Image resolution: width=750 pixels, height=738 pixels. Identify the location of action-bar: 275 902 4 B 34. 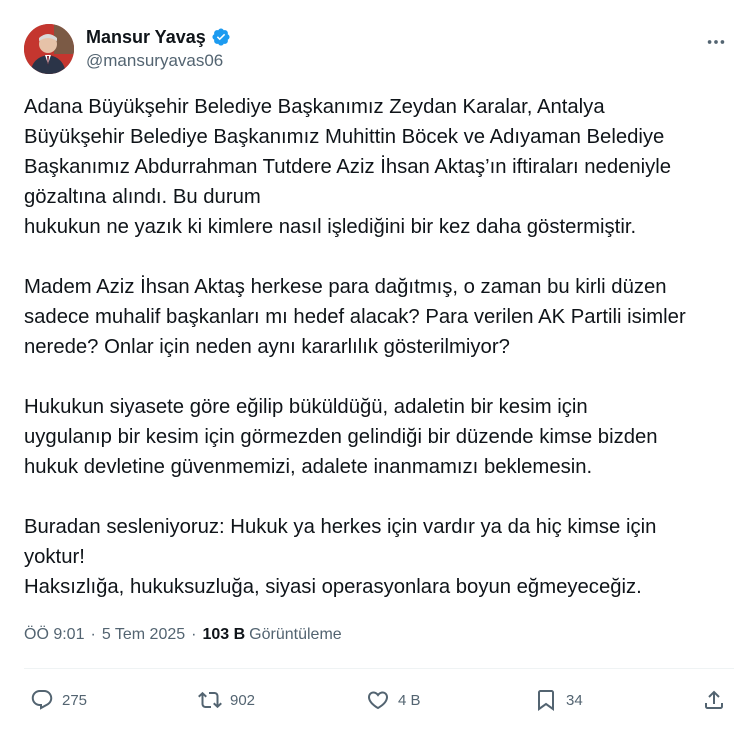
(379, 700).